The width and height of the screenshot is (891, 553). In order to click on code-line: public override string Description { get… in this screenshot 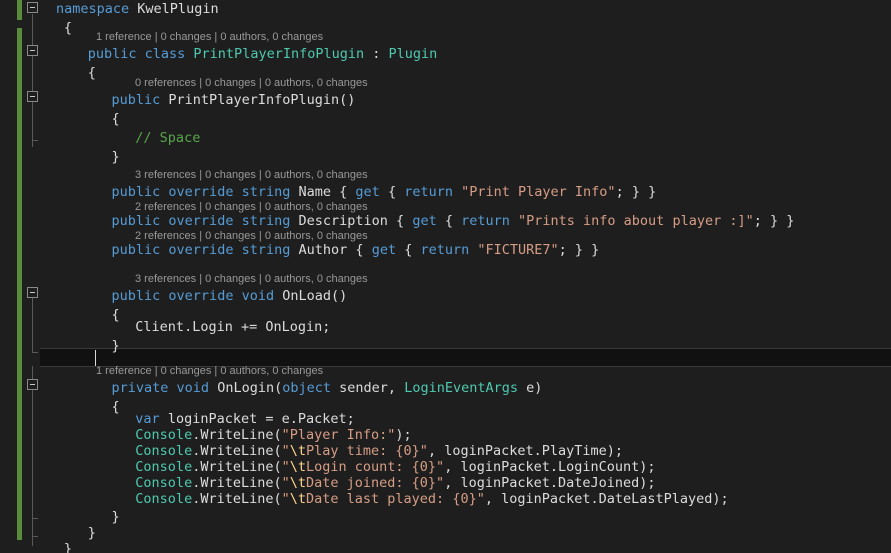, I will do `click(453, 221)`.